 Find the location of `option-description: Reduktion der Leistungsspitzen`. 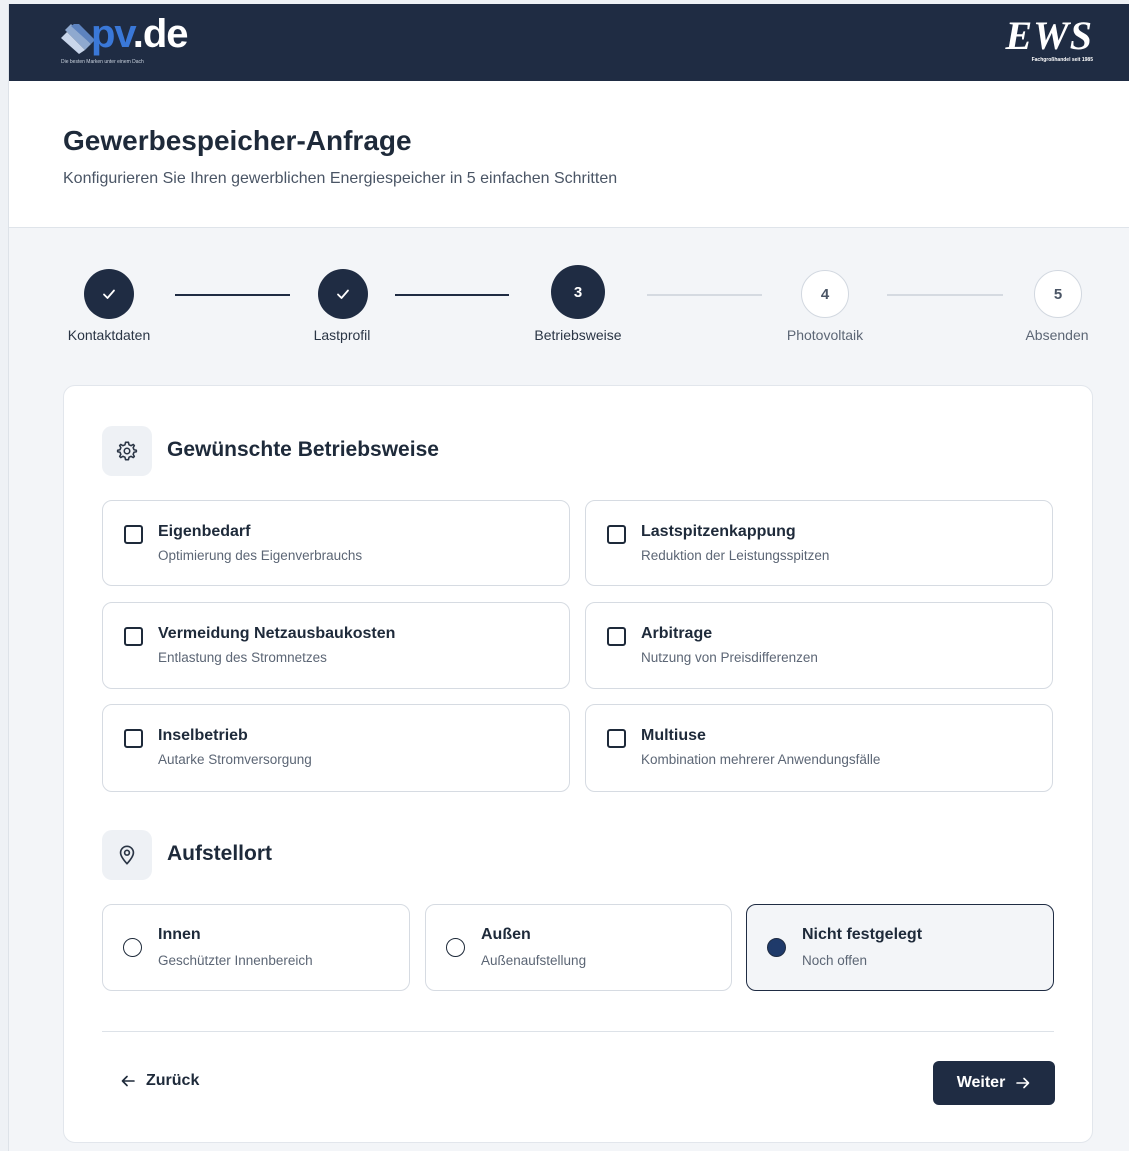

option-description: Reduktion der Leistungsspitzen is located at coordinates (735, 555).